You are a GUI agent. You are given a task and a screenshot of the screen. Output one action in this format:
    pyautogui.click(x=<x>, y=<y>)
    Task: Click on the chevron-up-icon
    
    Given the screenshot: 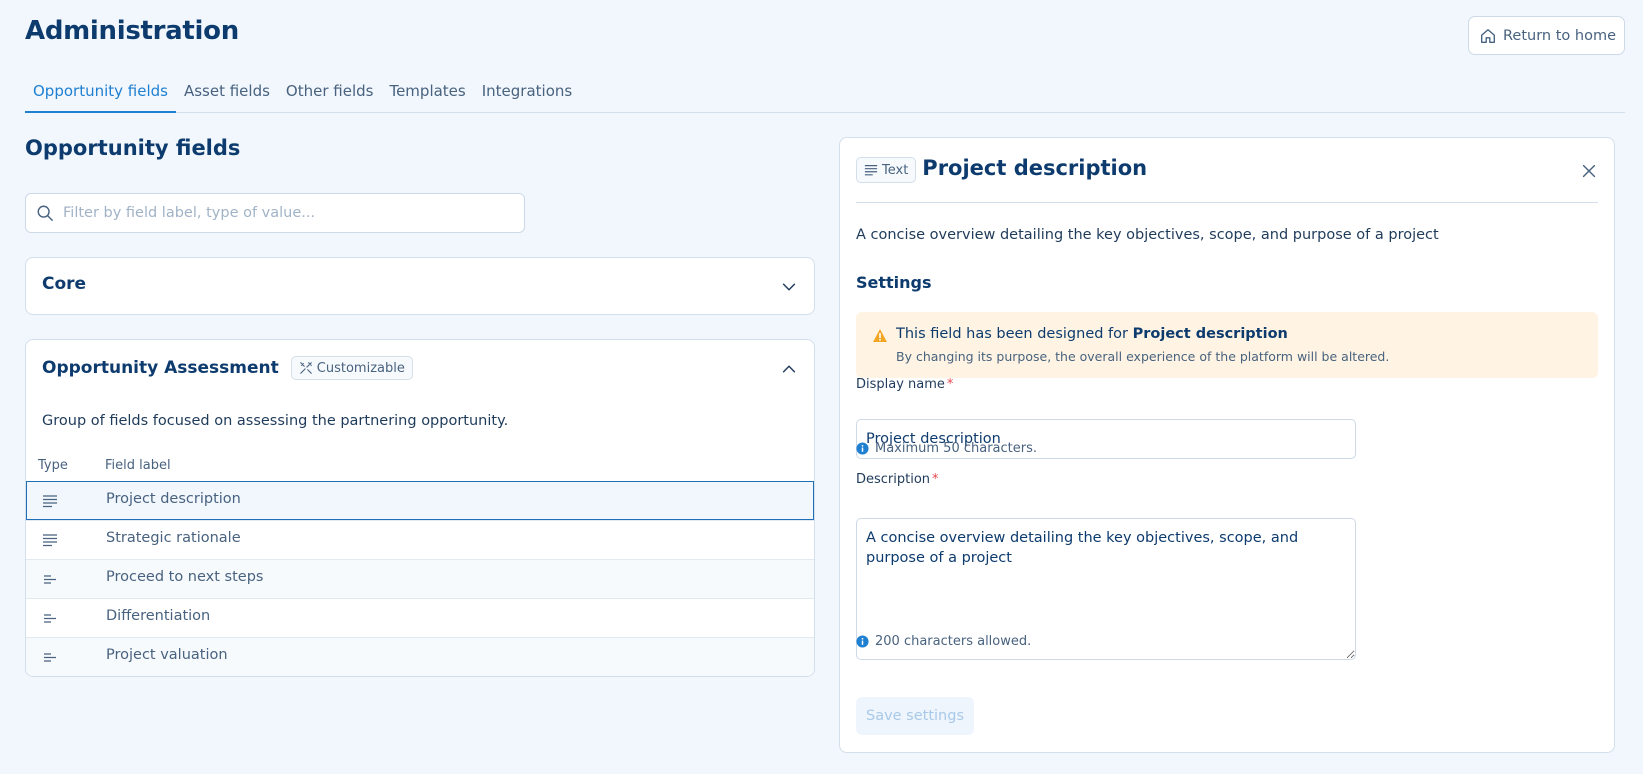 What is the action you would take?
    pyautogui.click(x=789, y=369)
    